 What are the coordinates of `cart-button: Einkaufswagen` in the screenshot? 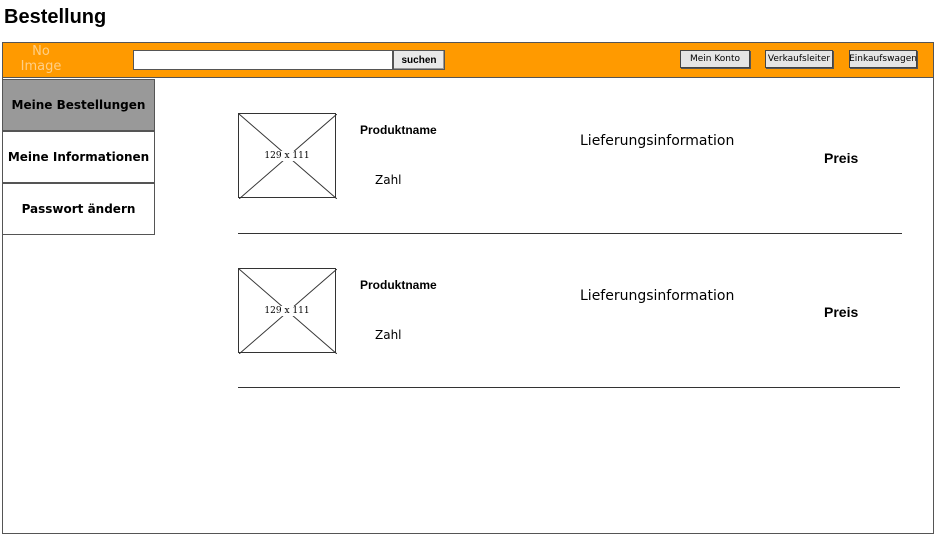 It's located at (883, 59).